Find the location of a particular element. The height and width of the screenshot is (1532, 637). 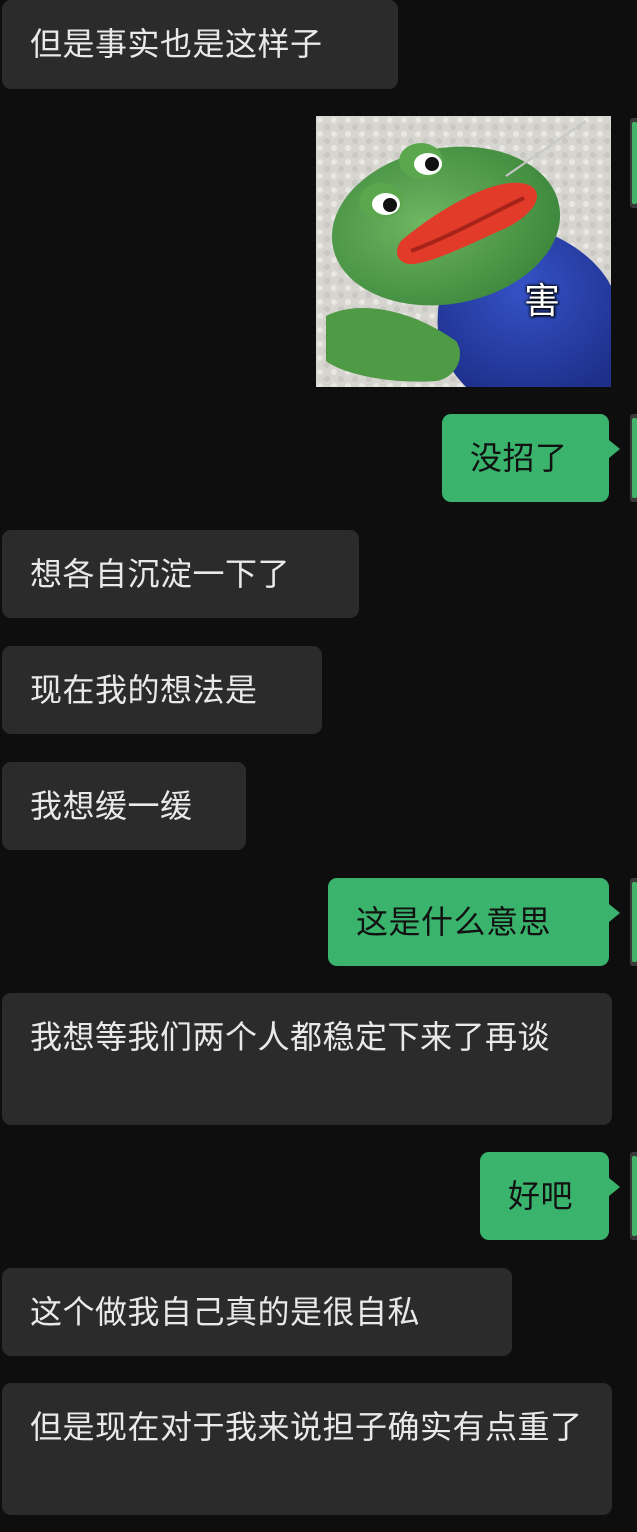

outgoing-message-bubble: 没招了 is located at coordinates (525, 458).